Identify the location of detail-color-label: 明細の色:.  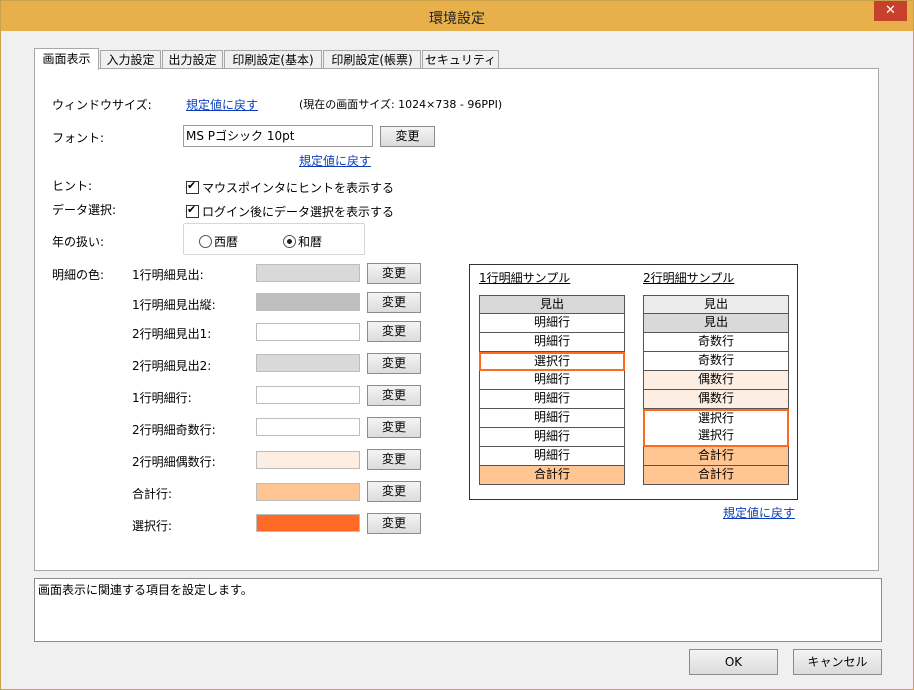
(78, 275).